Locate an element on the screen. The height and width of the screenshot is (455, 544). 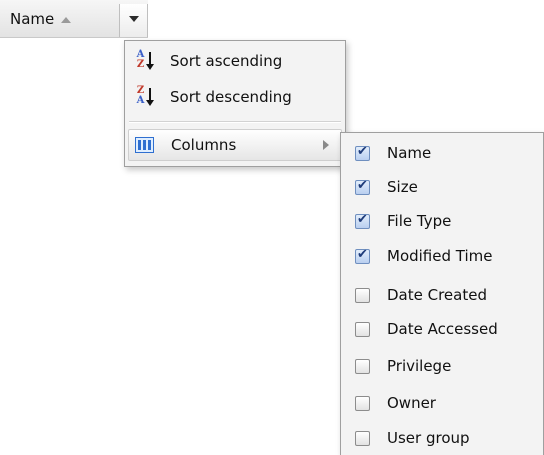
sort-ascending-icon: AZ is located at coordinates (146, 61).